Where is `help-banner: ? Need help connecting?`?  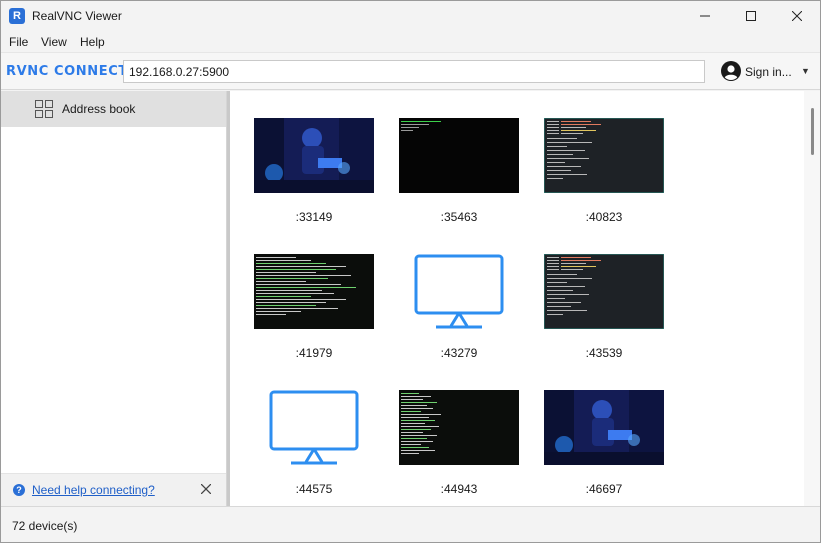 help-banner: ? Need help connecting? is located at coordinates (113, 489).